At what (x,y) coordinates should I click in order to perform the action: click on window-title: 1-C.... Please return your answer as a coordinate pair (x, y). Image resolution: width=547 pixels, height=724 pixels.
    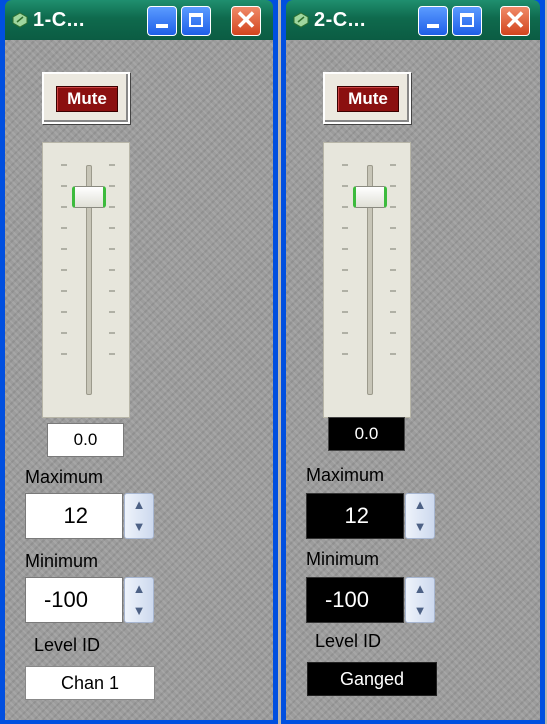
    Looking at the image, I should click on (59, 20).